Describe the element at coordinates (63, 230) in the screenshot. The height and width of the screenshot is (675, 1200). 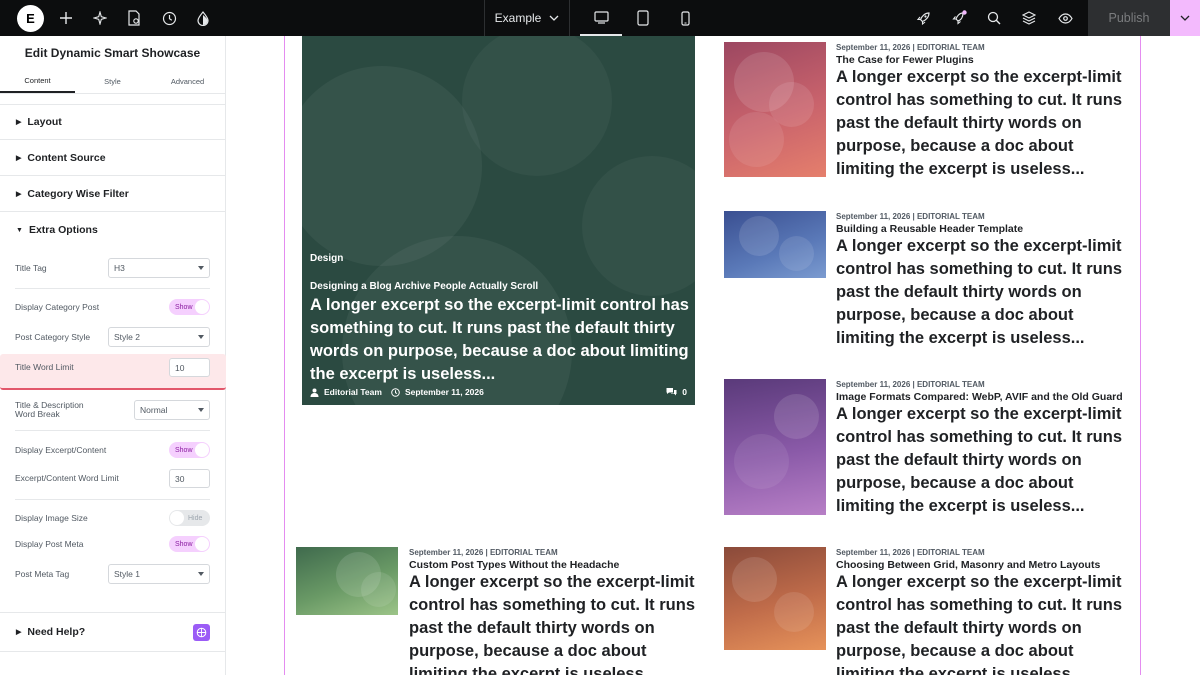
I see `section-label: Extra Options` at that location.